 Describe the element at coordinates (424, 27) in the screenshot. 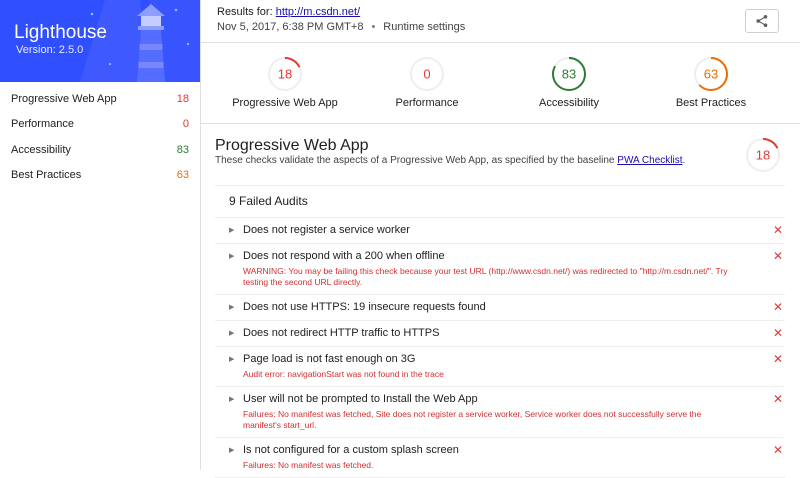

I see `runtime-settings-toggle: Runtime settings` at that location.